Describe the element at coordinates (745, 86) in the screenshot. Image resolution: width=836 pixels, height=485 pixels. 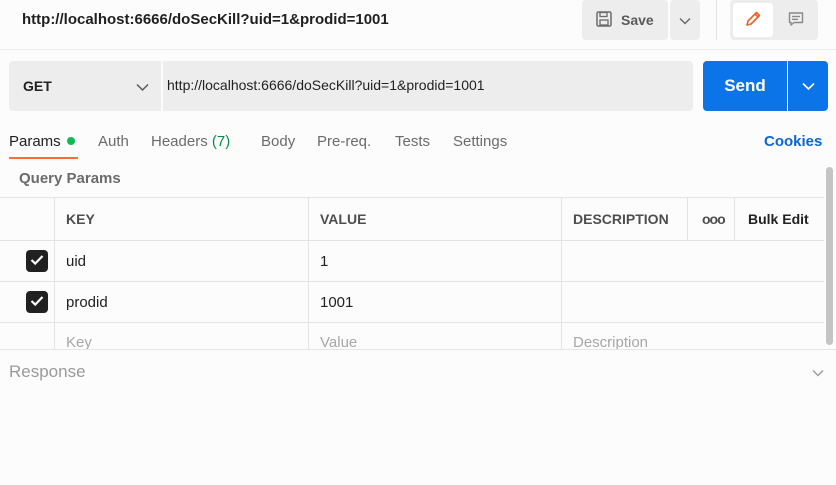
I see `send-button: Send` at that location.